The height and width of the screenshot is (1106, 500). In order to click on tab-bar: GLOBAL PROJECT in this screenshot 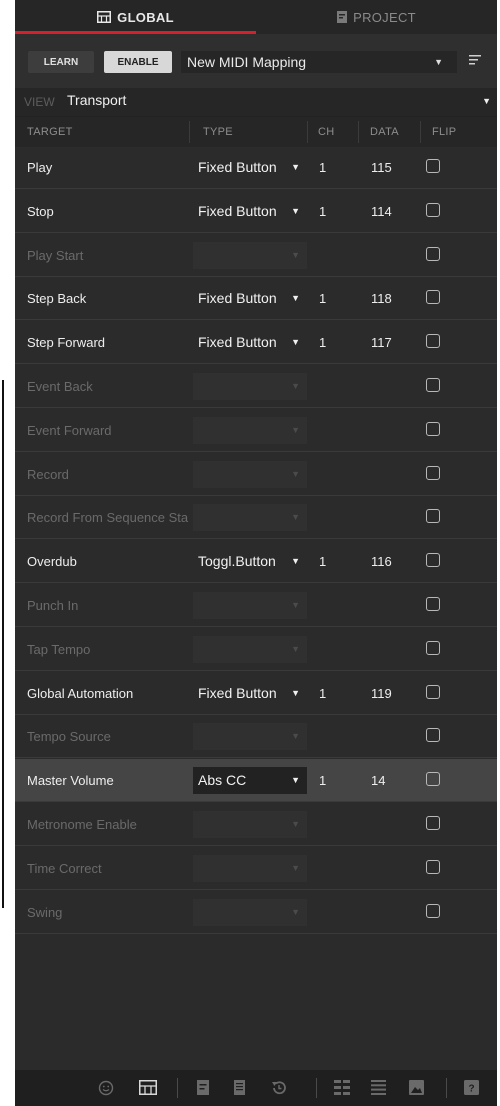, I will do `click(256, 17)`.